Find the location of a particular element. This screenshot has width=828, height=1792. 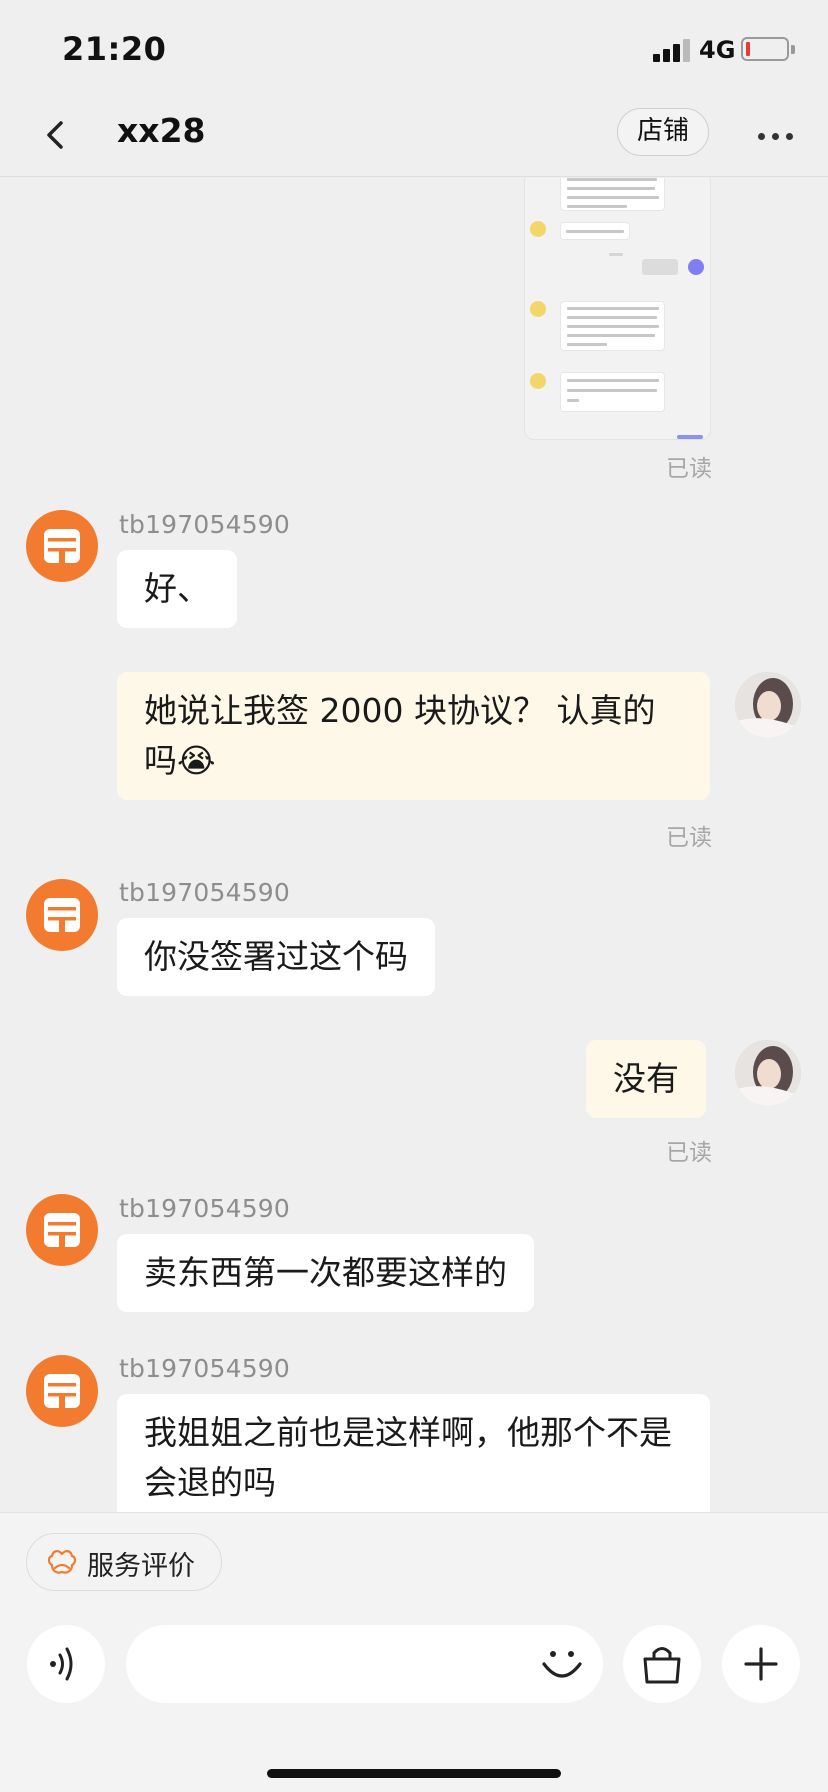

back-button is located at coordinates (59, 135).